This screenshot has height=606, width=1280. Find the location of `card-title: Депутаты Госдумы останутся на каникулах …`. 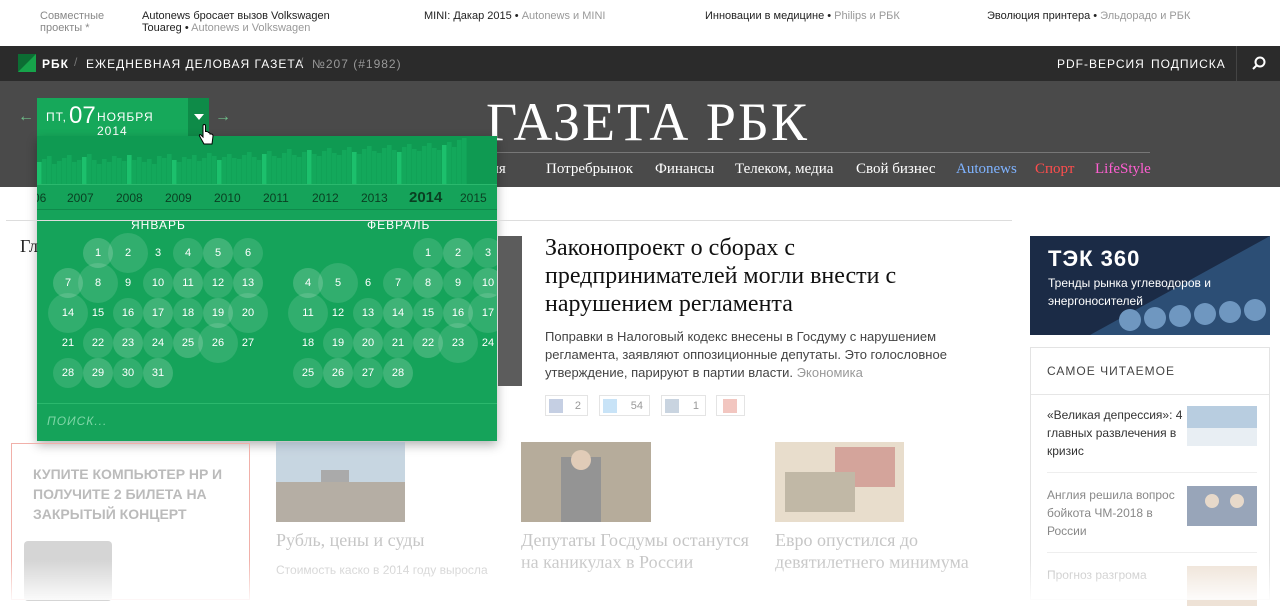

card-title: Депутаты Госдумы останутся на каникулах … is located at coordinates (636, 551).